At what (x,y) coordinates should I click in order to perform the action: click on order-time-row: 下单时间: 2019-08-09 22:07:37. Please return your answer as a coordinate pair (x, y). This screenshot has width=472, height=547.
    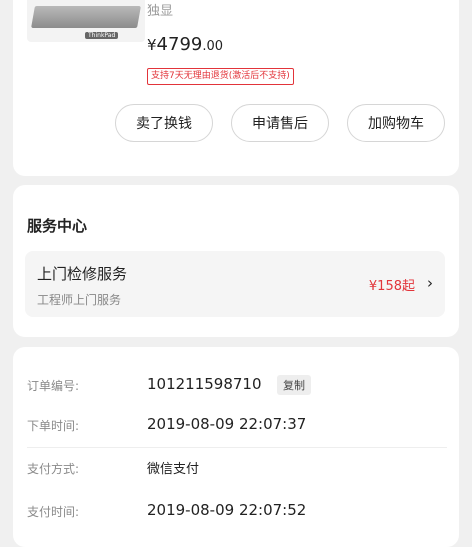
    Looking at the image, I should click on (237, 425).